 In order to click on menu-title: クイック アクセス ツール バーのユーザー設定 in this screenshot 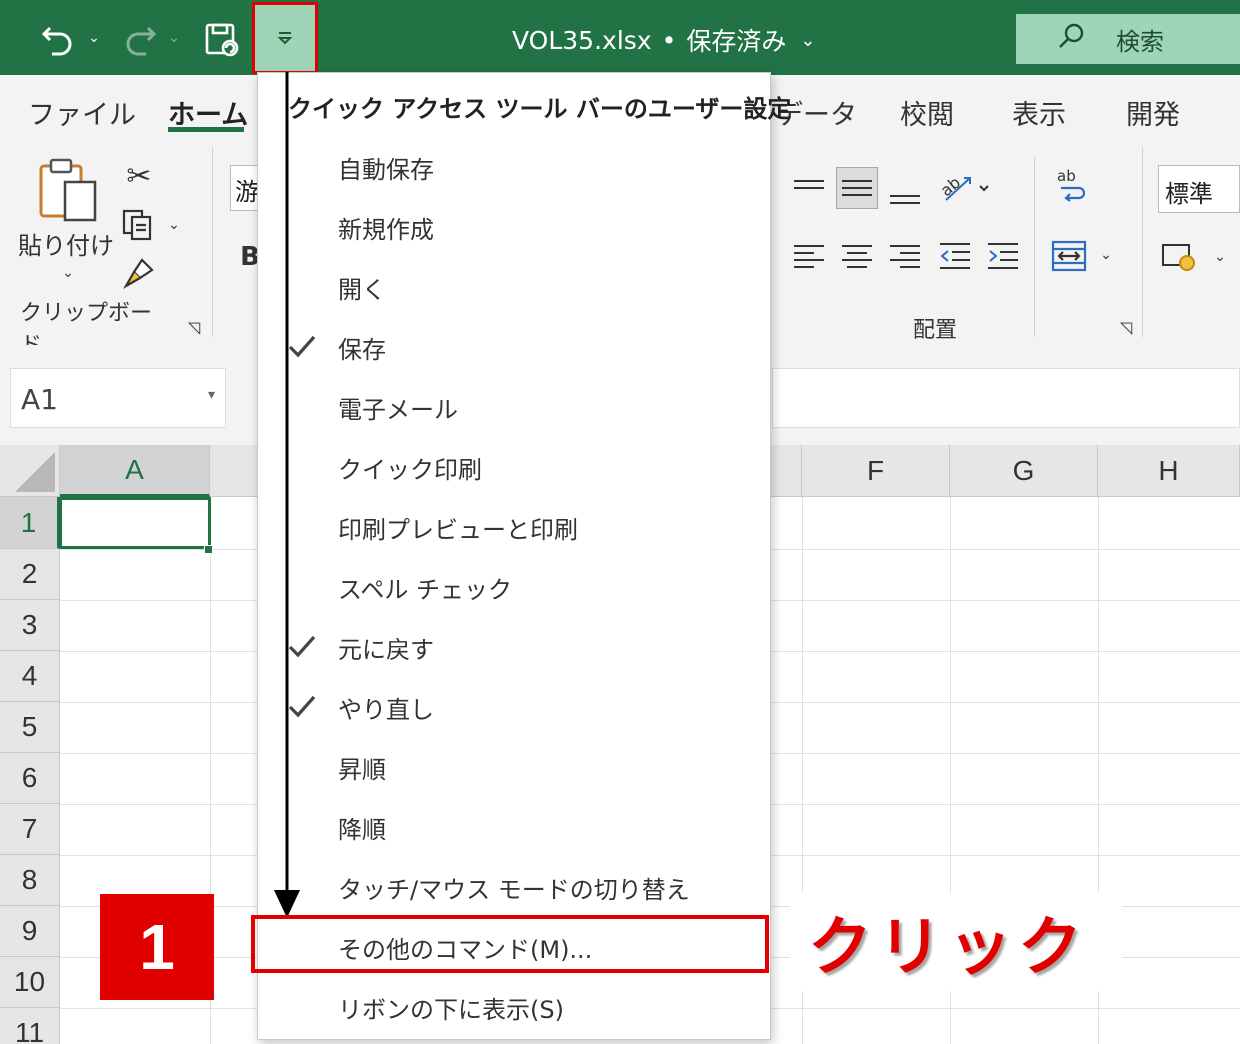, I will do `click(540, 109)`.